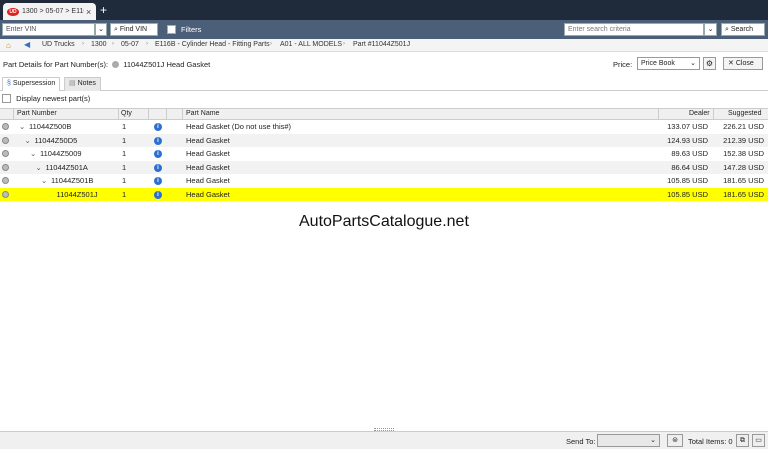 The height and width of the screenshot is (449, 768). Describe the element at coordinates (9, 83) in the screenshot. I see `supersession-icon: §` at that location.